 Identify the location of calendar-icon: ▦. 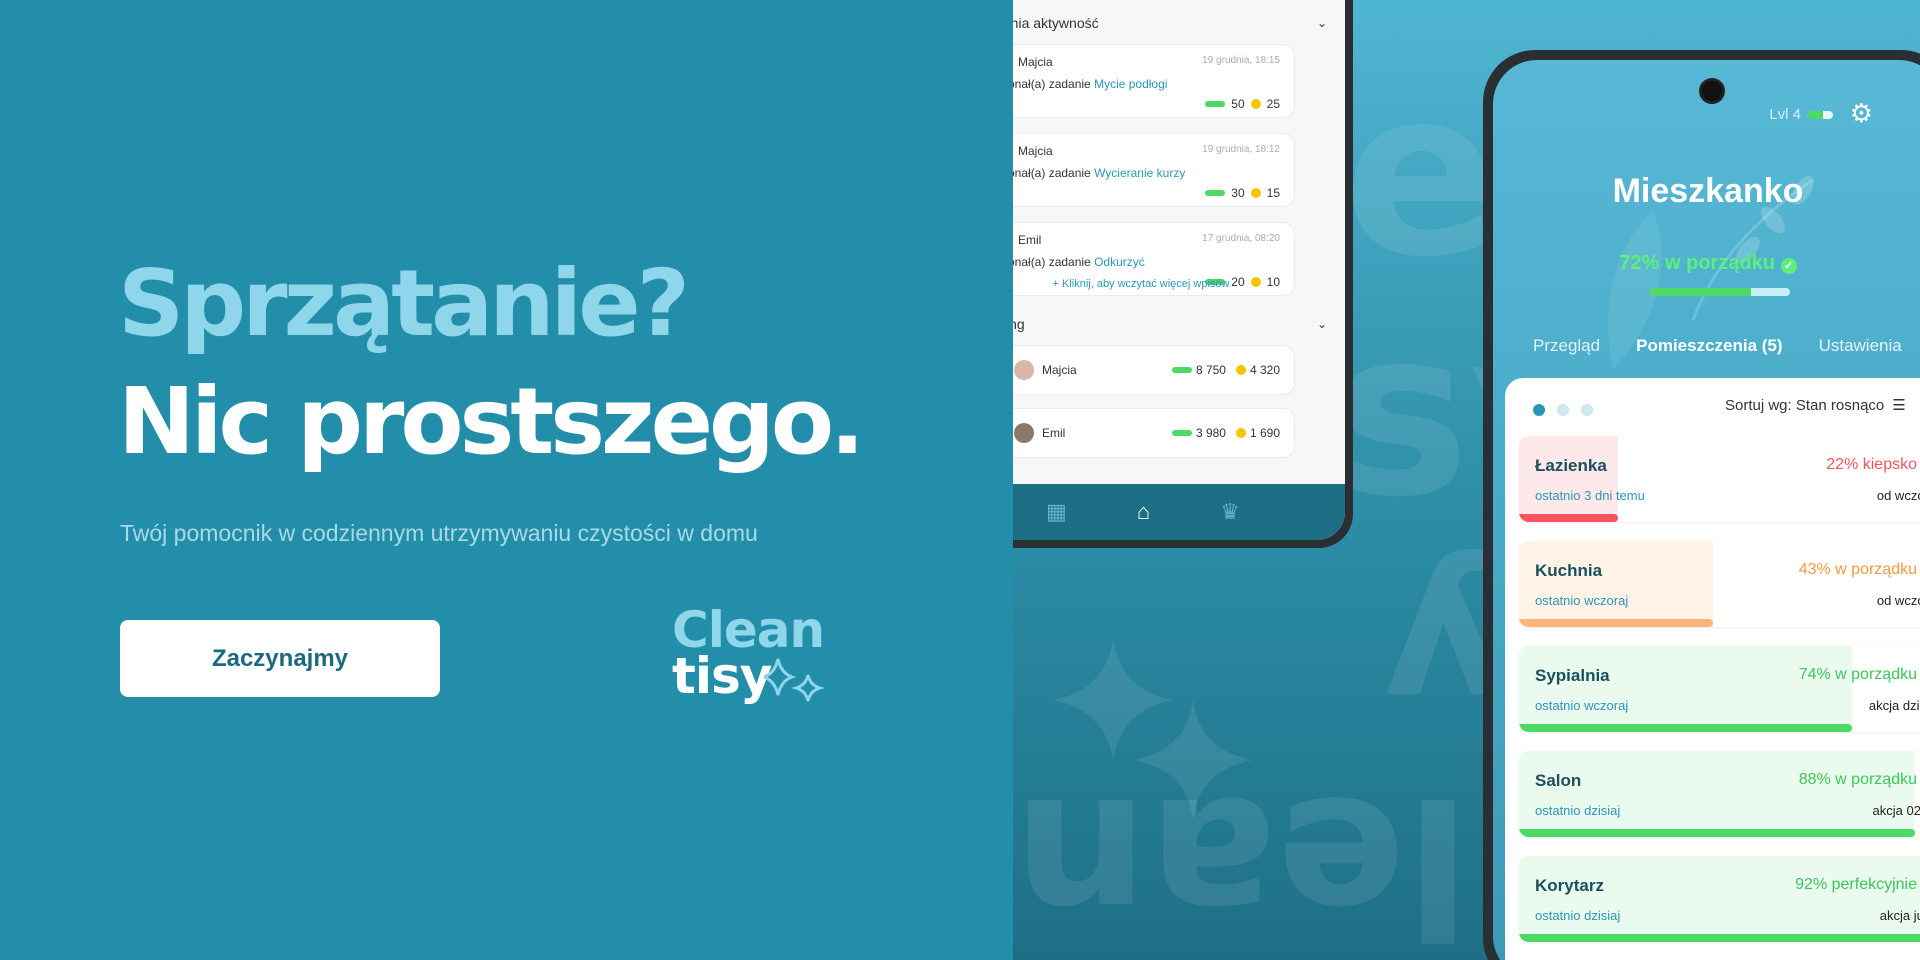
(1056, 512).